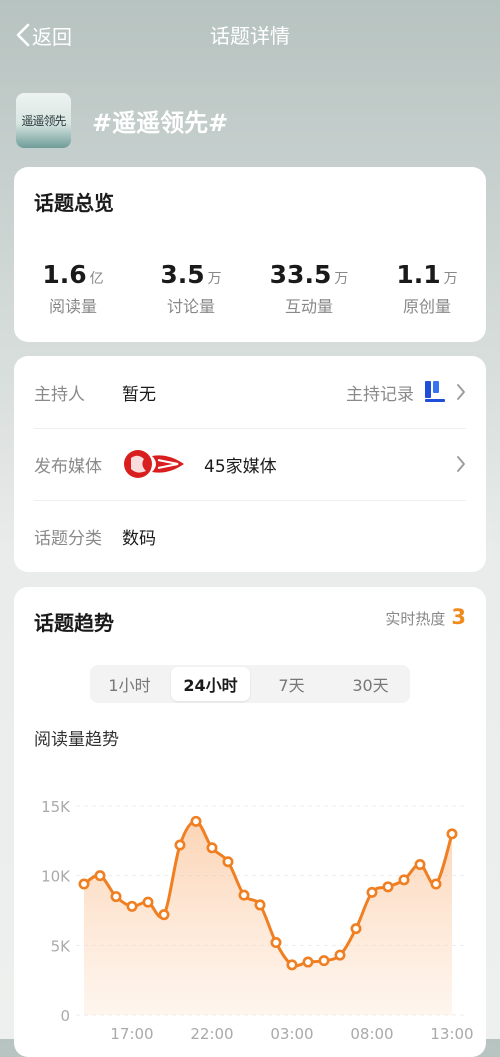 The image size is (500, 1057). I want to click on topic-header: 遥遥领先 #遥遥领先#, so click(122, 120).